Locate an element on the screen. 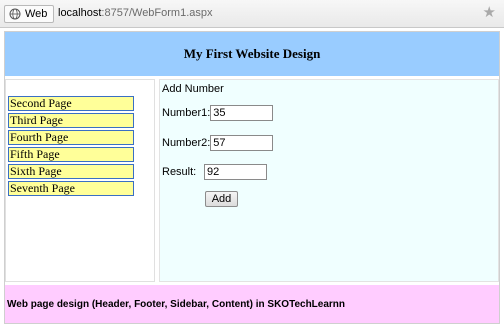  sidebar-item-seventh-page: Seventh Page is located at coordinates (71, 188).